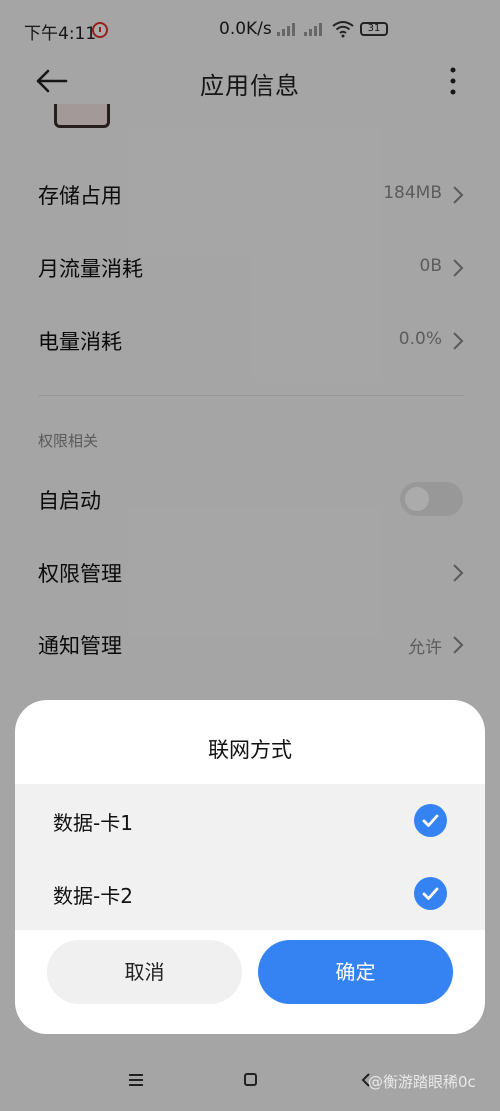  I want to click on option-list: 数据-卡1 数据-卡2, so click(250, 857).